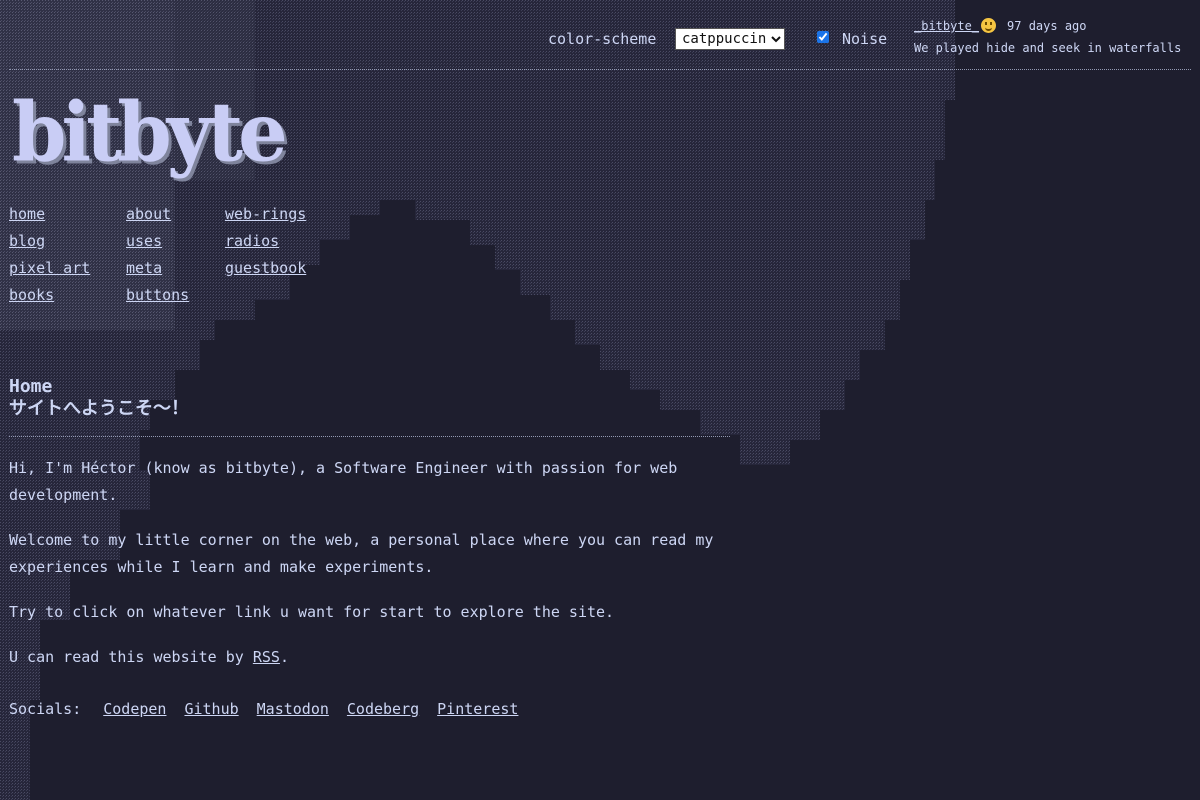 Image resolution: width=1200 pixels, height=800 pixels. What do you see at coordinates (865, 39) in the screenshot?
I see `noise-label: Noise` at bounding box center [865, 39].